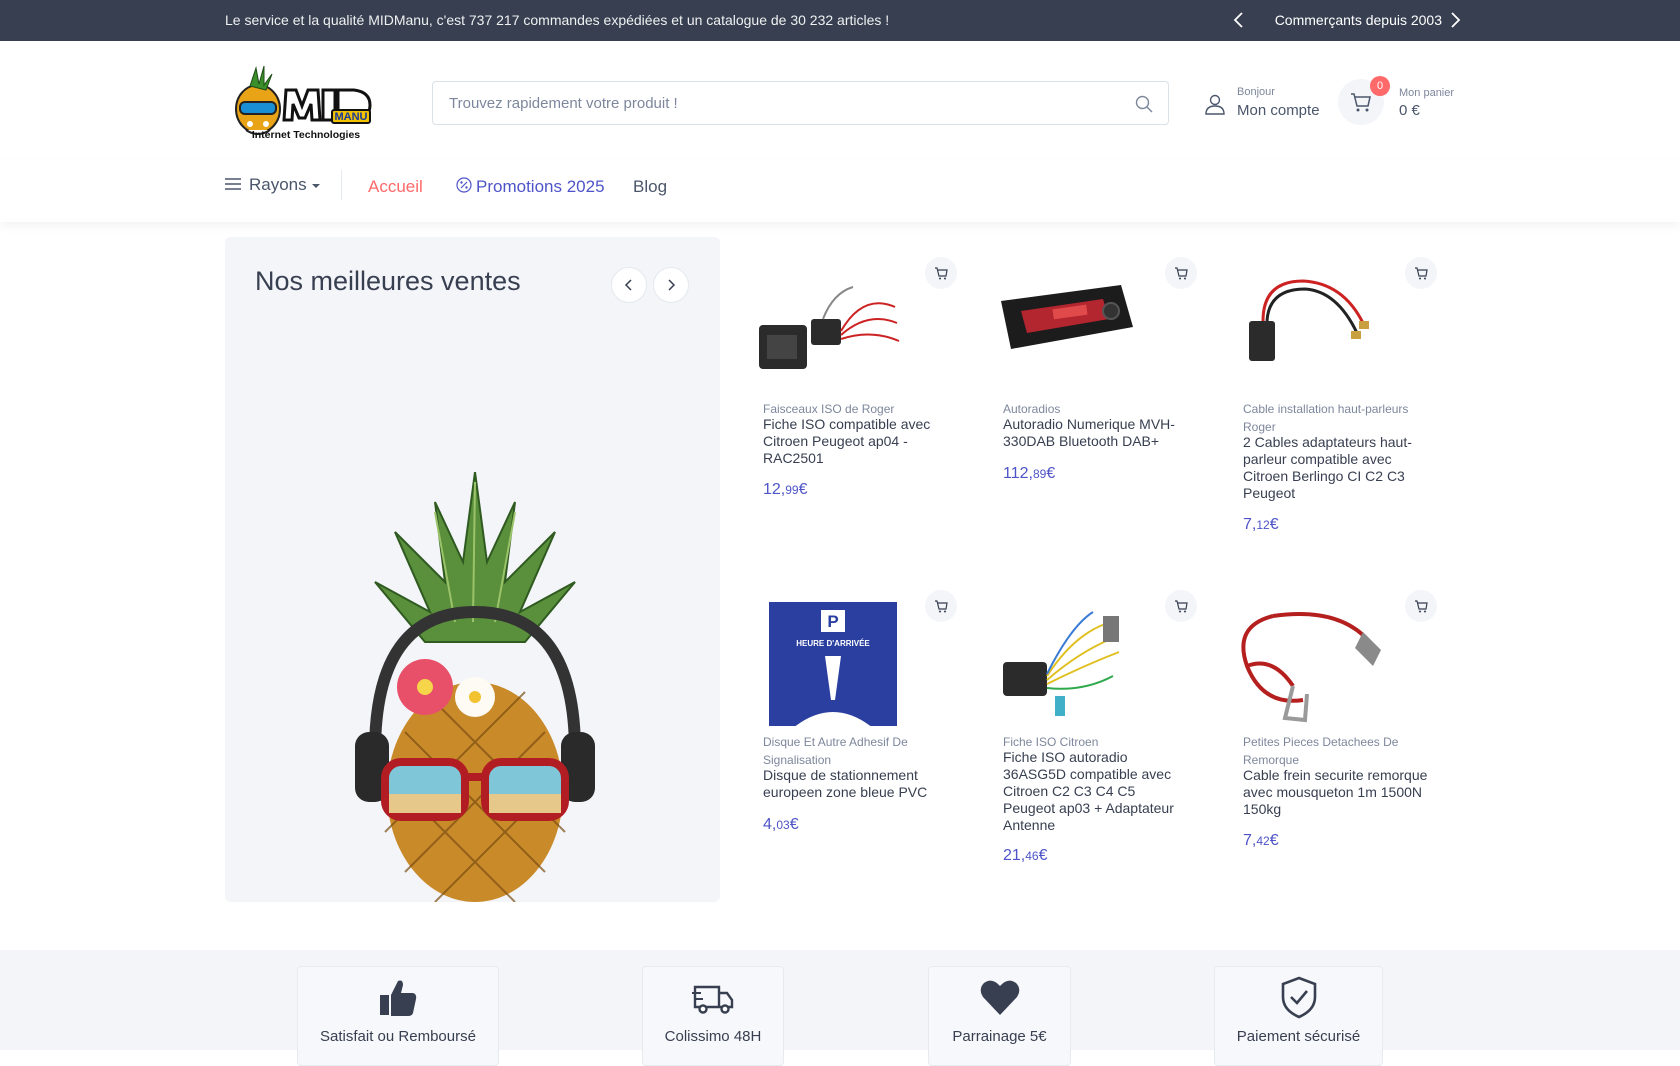 Image resolution: width=1680 pixels, height=1066 pixels. I want to click on heart-icon, so click(1000, 997).